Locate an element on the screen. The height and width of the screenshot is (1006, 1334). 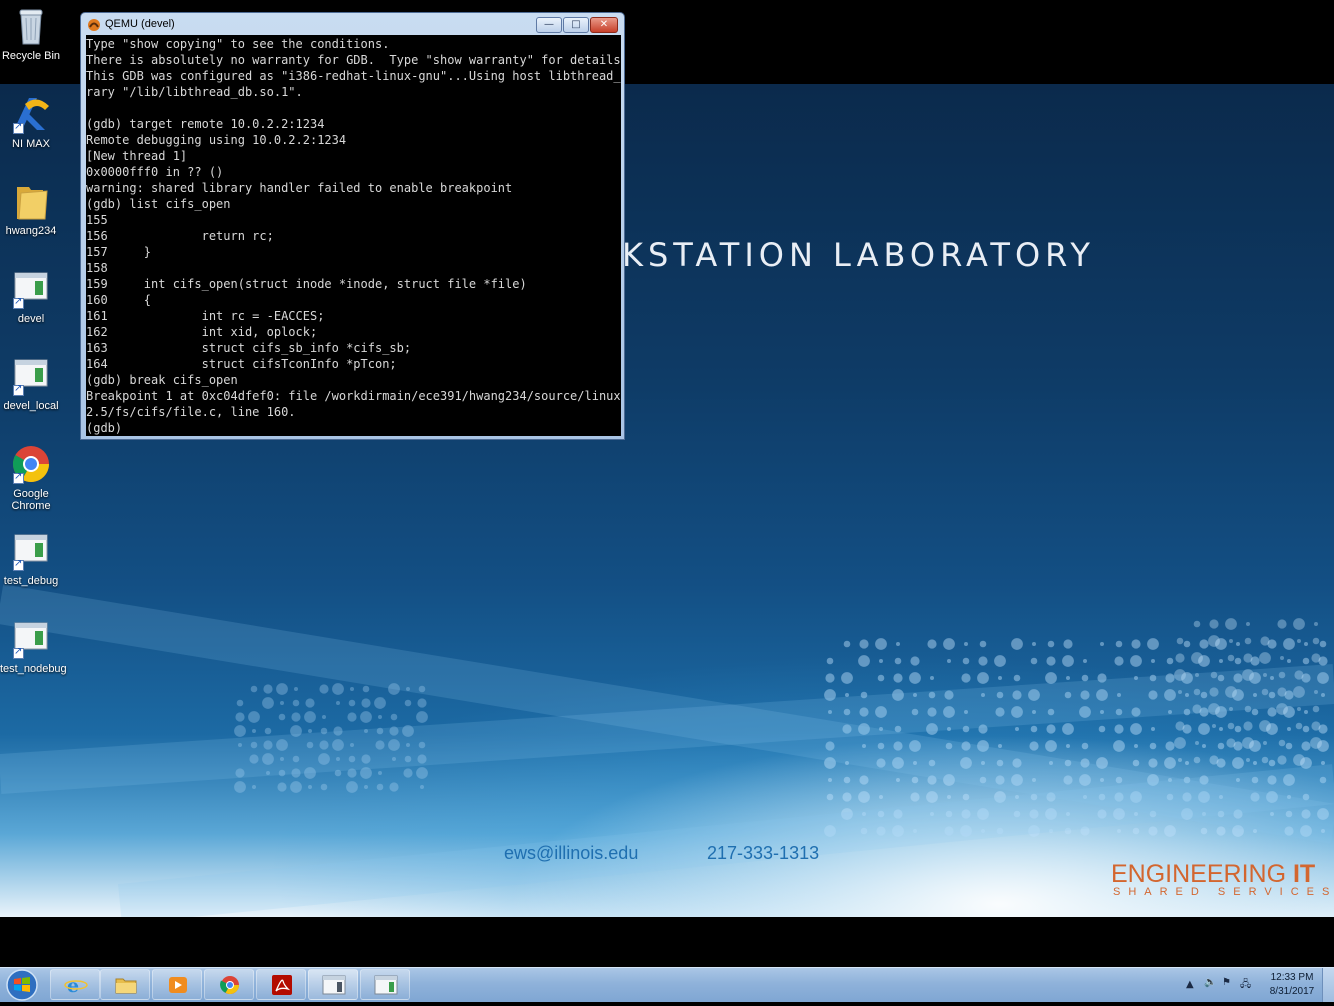
qemu-app-icon is located at coordinates (94, 24).